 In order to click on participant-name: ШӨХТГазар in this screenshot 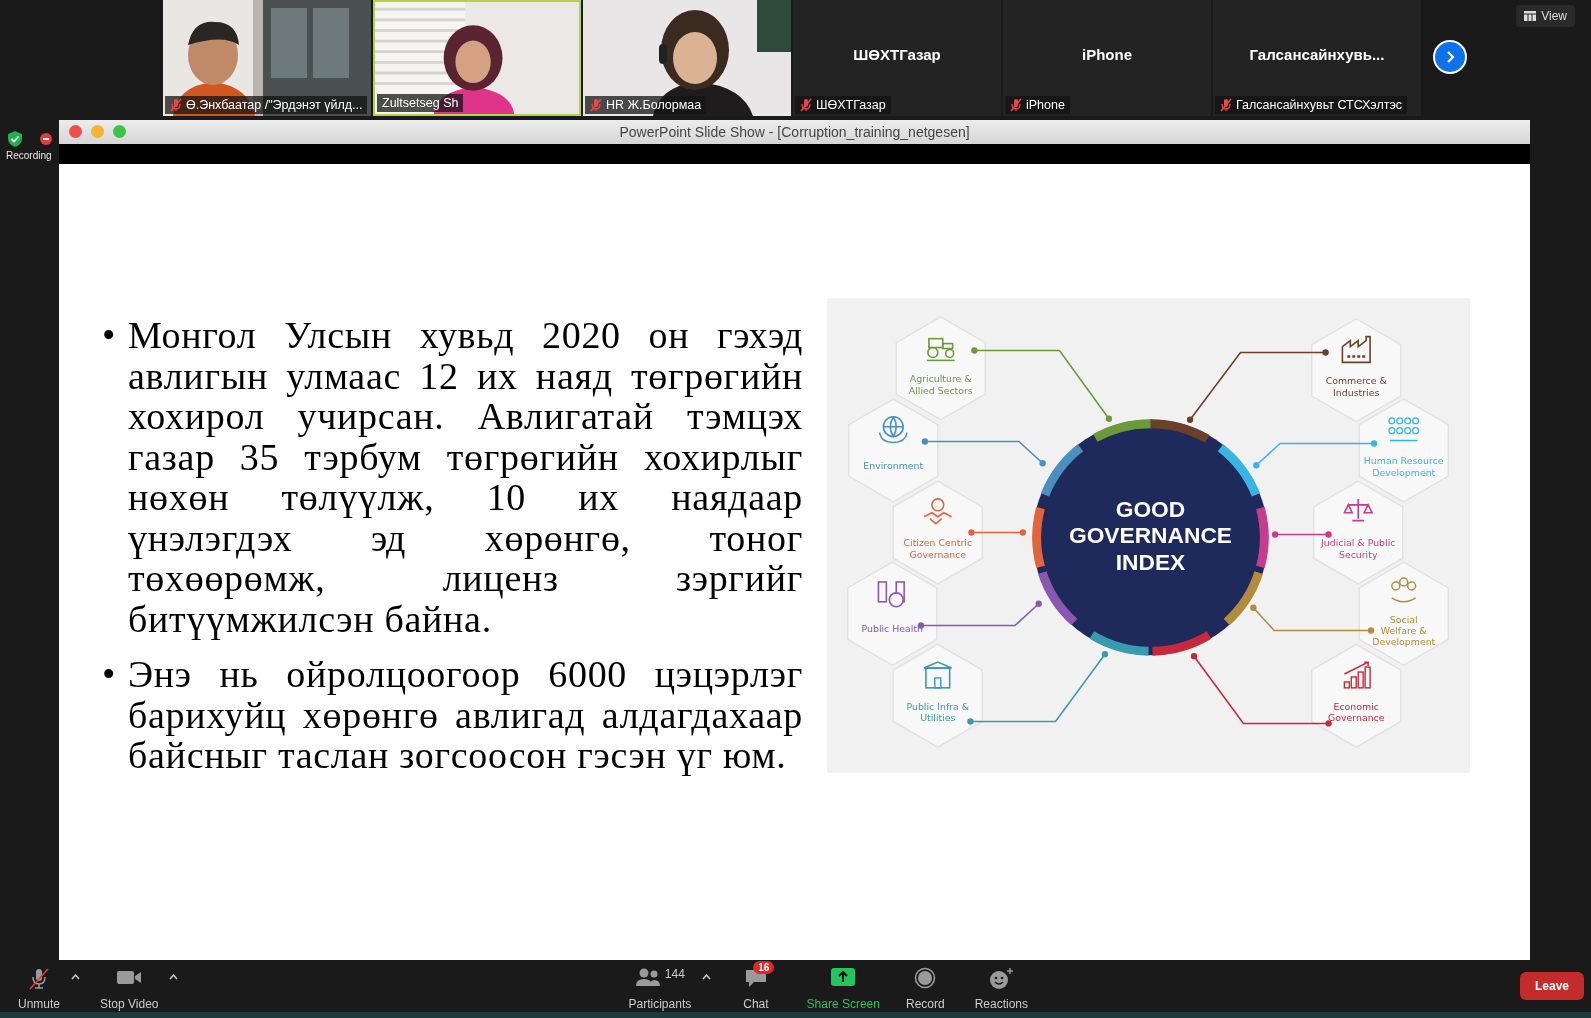, I will do `click(897, 54)`.